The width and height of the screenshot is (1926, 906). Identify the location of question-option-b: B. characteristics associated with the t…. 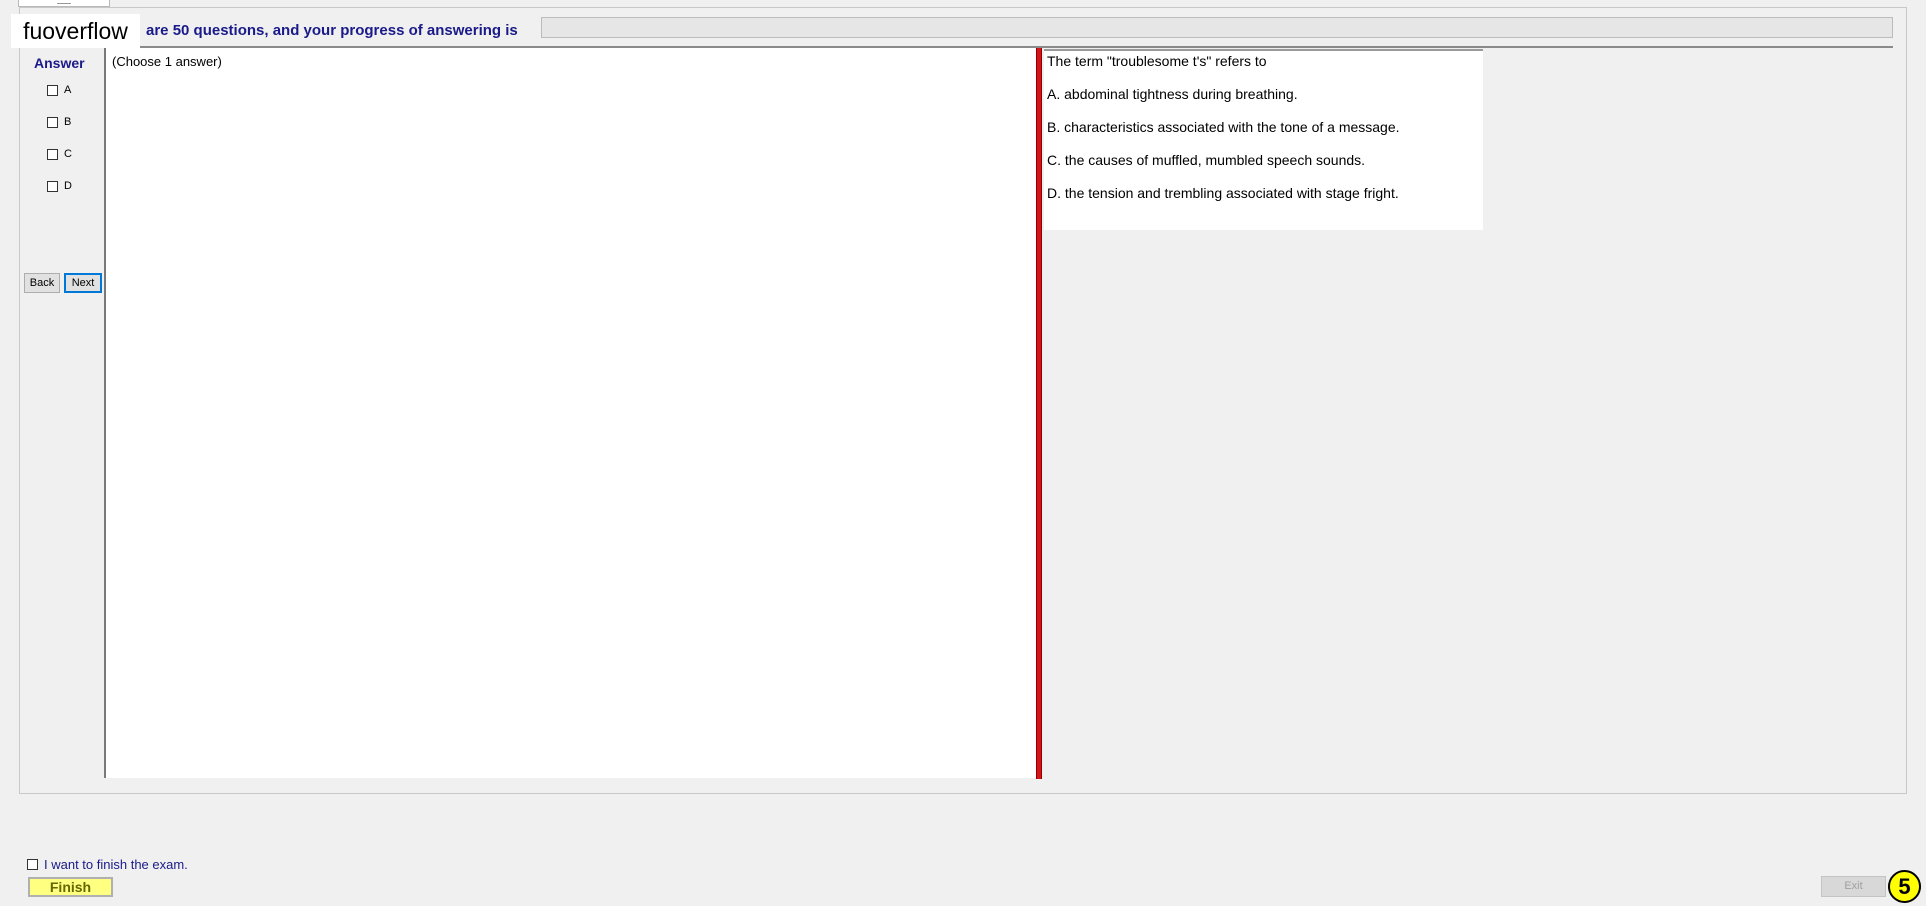
(1223, 127).